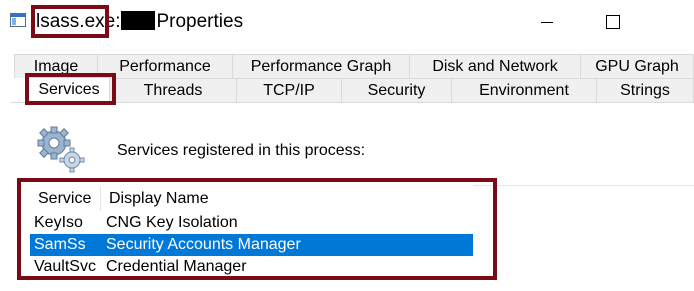 This screenshot has height=291, width=694. What do you see at coordinates (60, 244) in the screenshot?
I see `service-name: SamSs` at bounding box center [60, 244].